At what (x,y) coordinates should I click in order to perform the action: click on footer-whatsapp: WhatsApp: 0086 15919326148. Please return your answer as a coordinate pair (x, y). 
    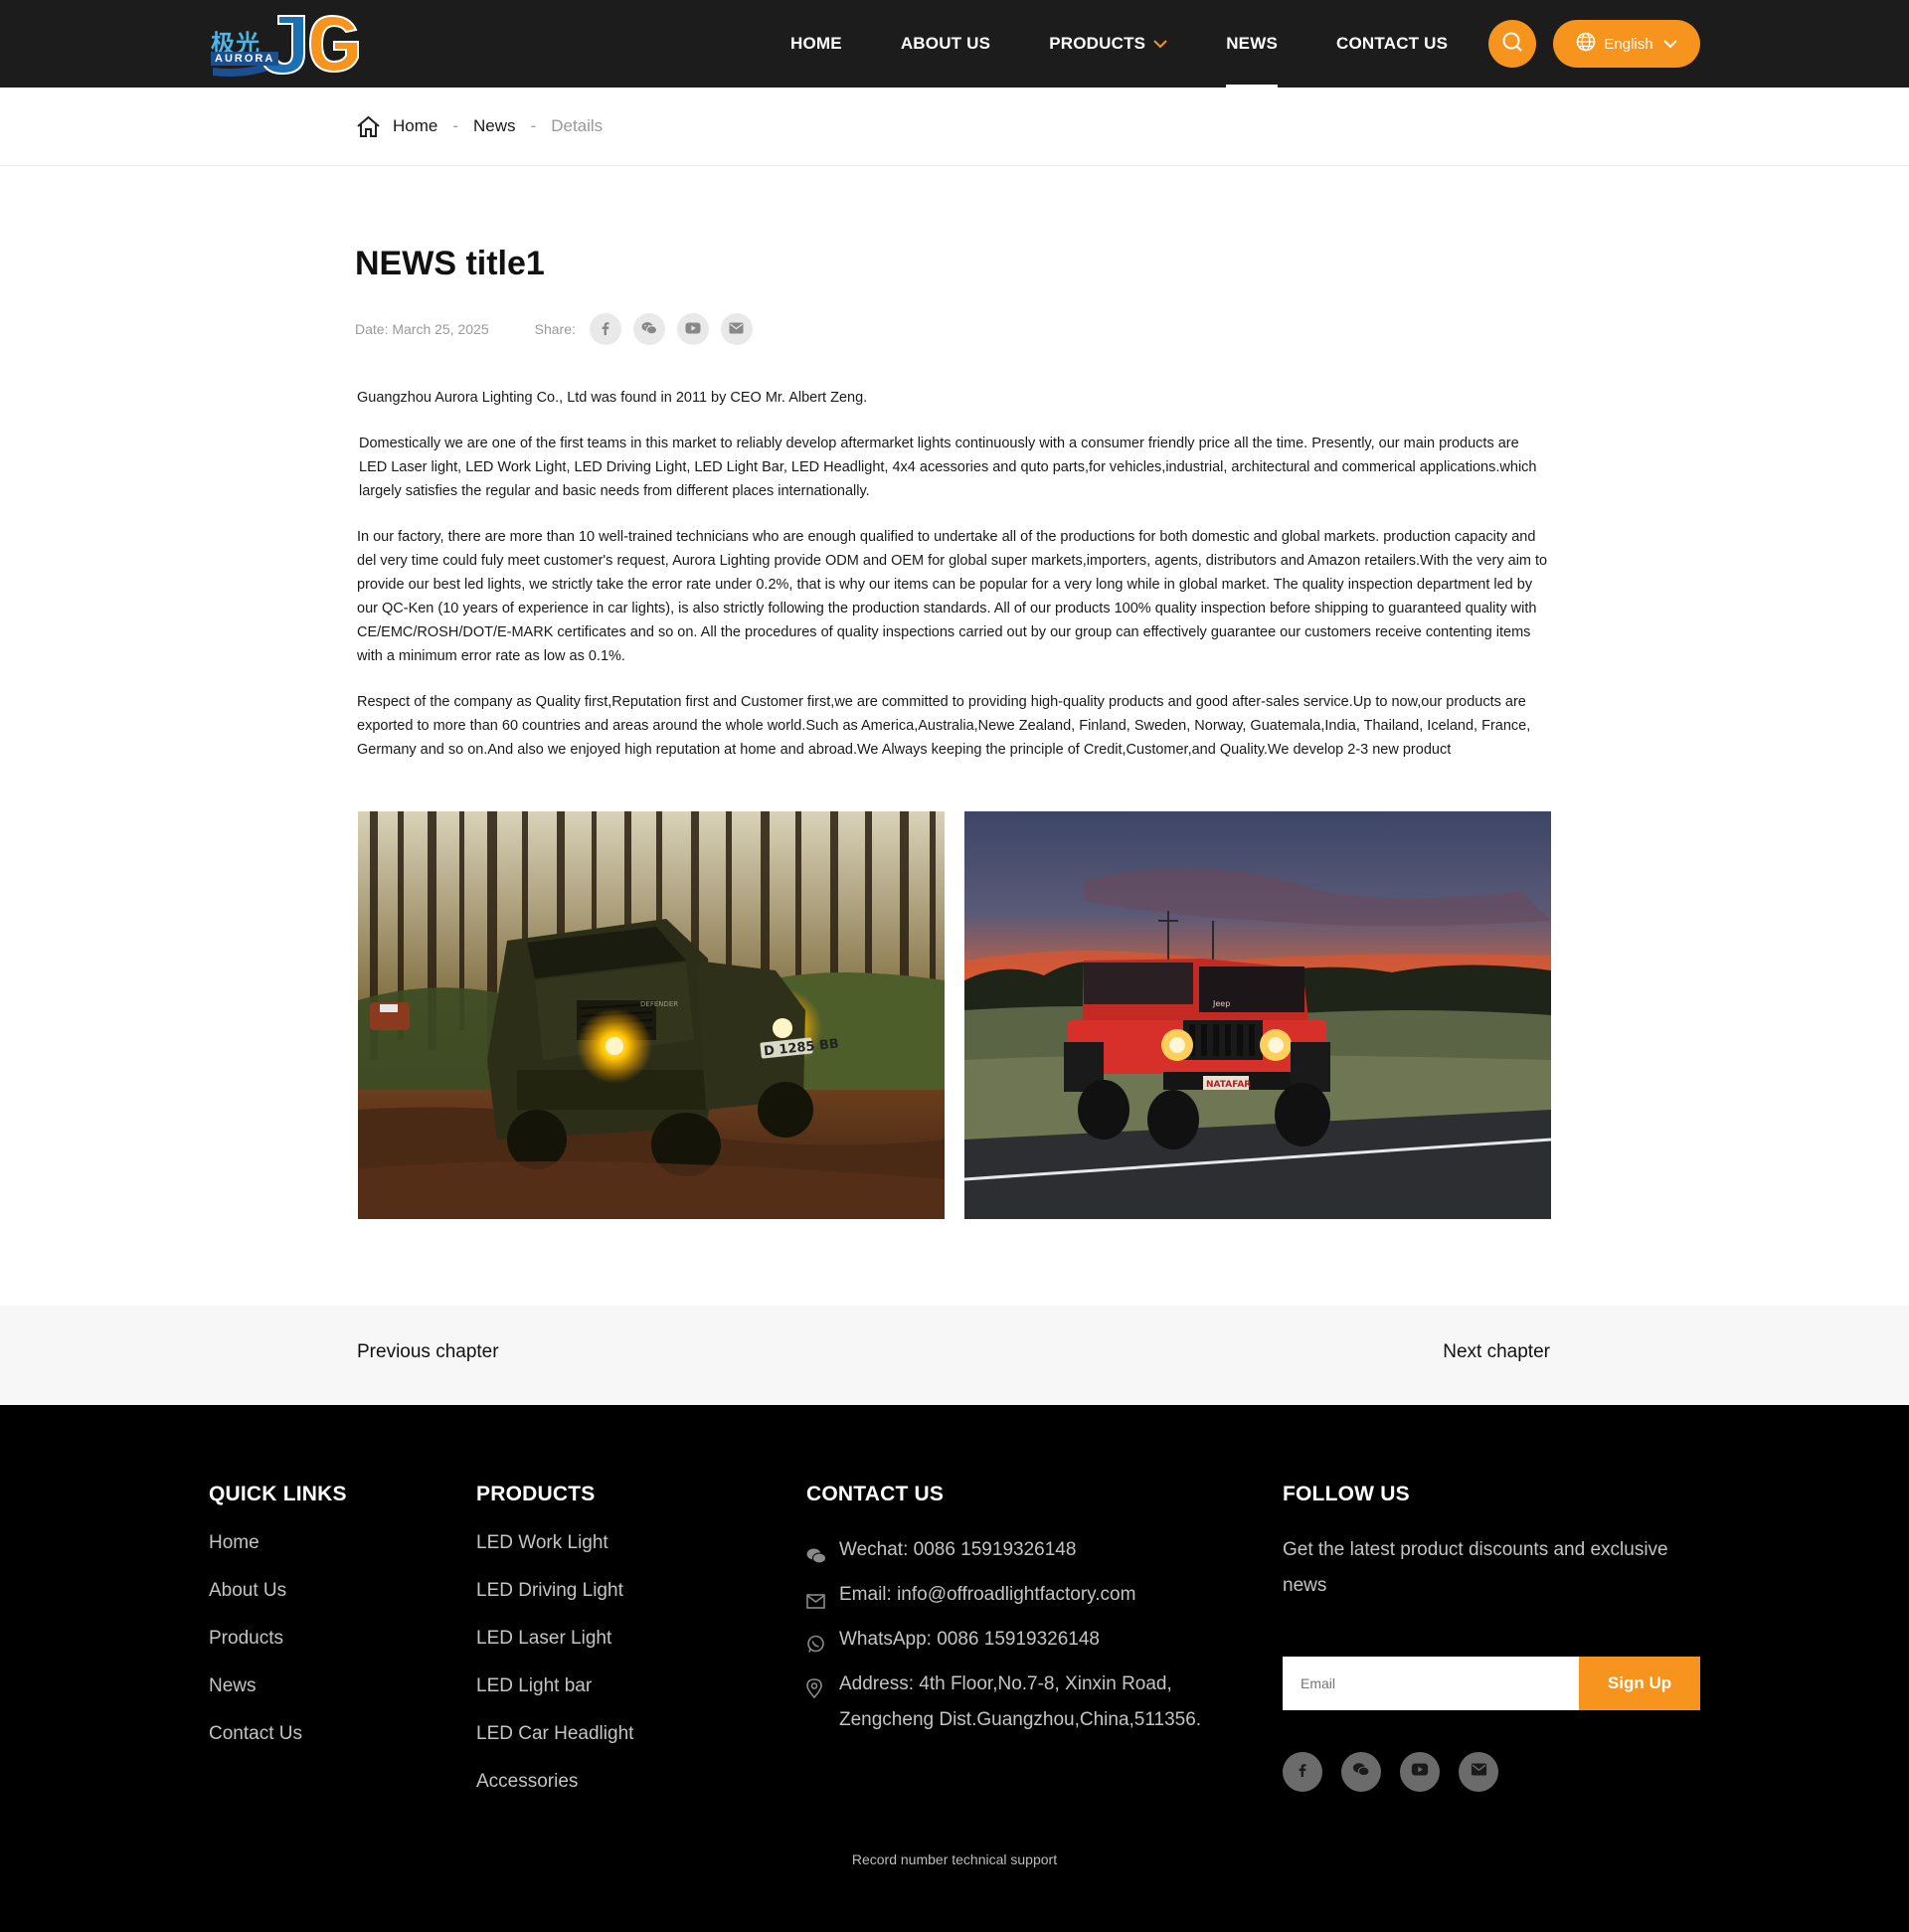
    Looking at the image, I should click on (1003, 1645).